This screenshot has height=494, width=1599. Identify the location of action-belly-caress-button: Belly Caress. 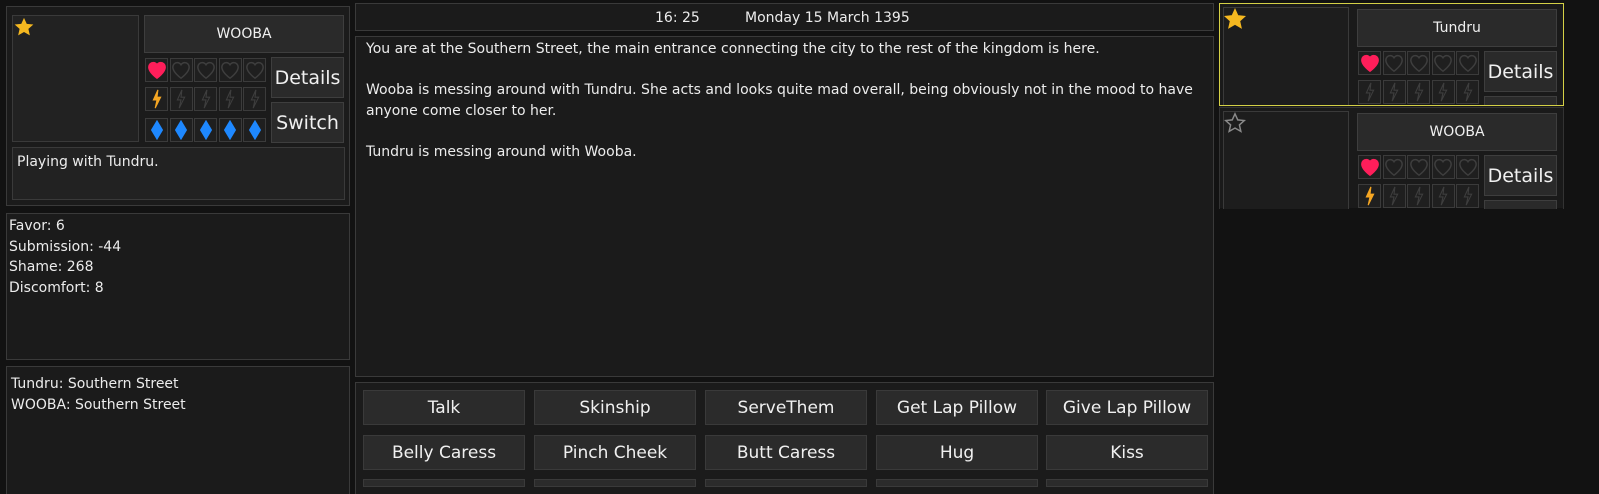
(444, 452).